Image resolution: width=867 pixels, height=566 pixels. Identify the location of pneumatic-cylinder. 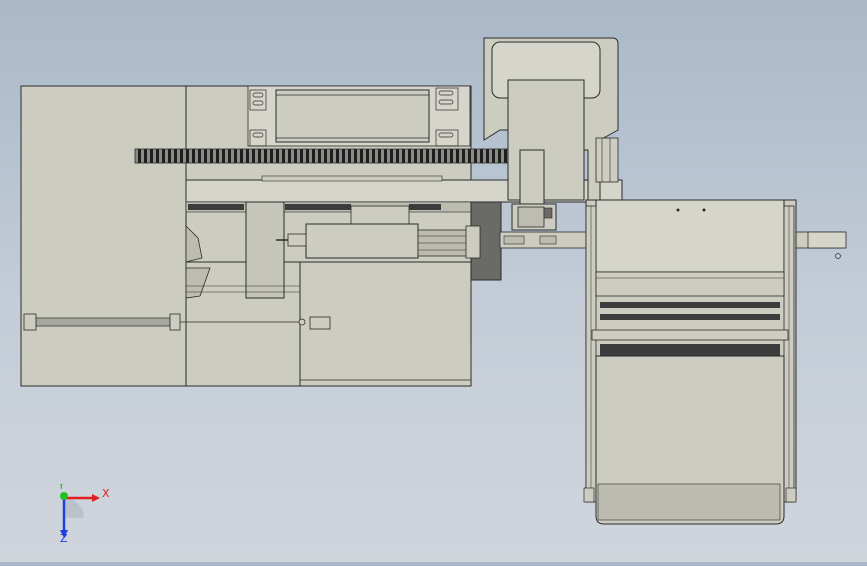
(449, 242).